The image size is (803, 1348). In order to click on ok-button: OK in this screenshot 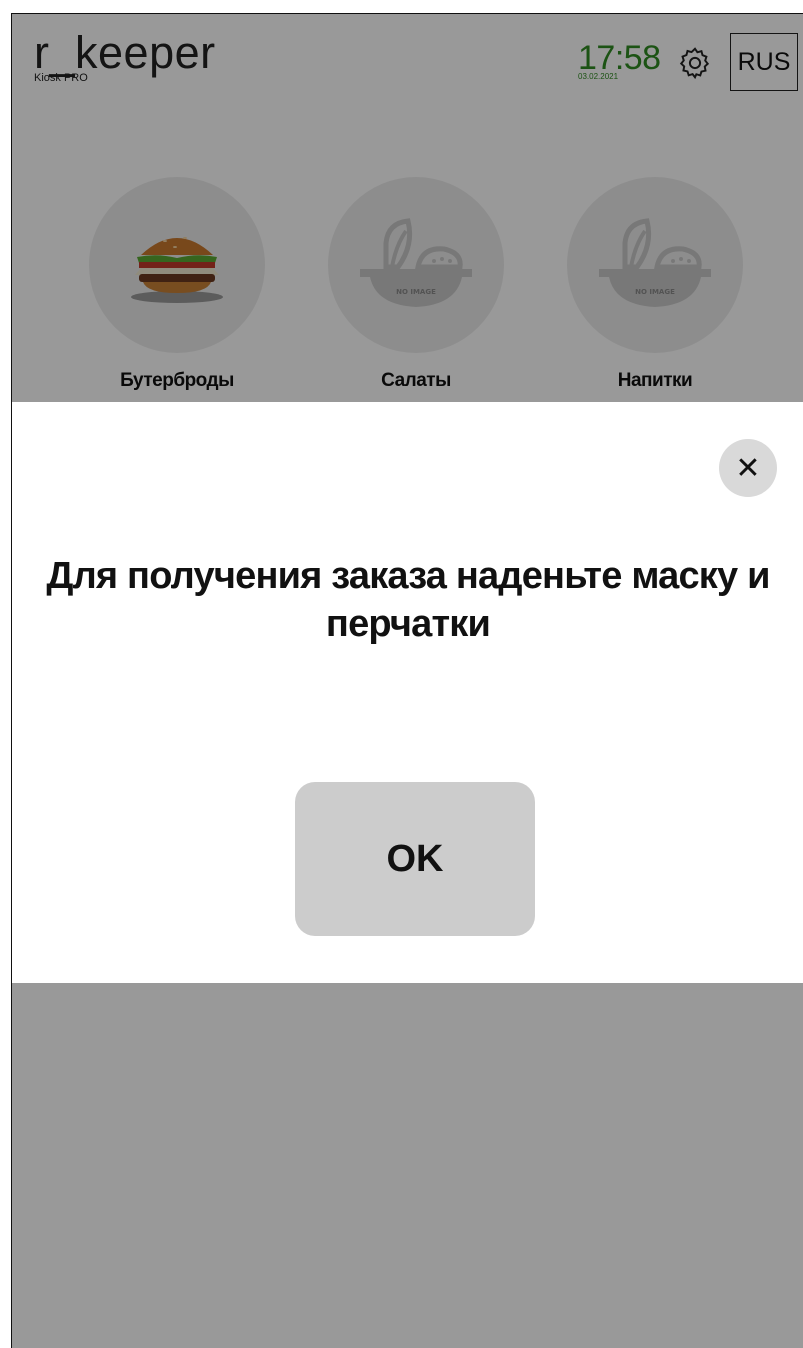, I will do `click(415, 859)`.